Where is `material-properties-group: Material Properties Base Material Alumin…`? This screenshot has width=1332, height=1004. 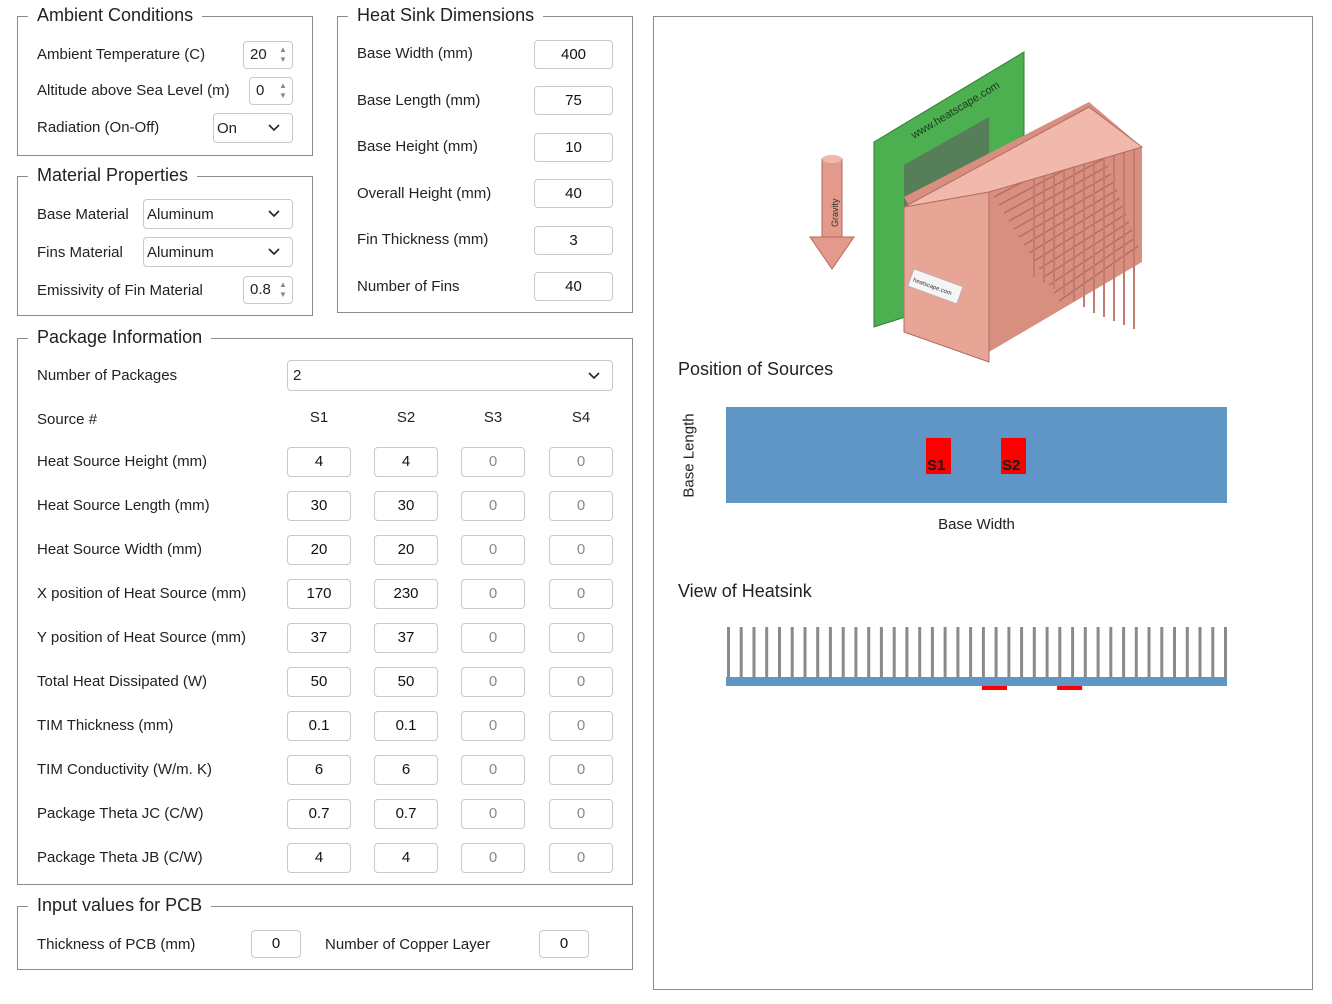
material-properties-group: Material Properties Base Material Alumin… is located at coordinates (165, 240).